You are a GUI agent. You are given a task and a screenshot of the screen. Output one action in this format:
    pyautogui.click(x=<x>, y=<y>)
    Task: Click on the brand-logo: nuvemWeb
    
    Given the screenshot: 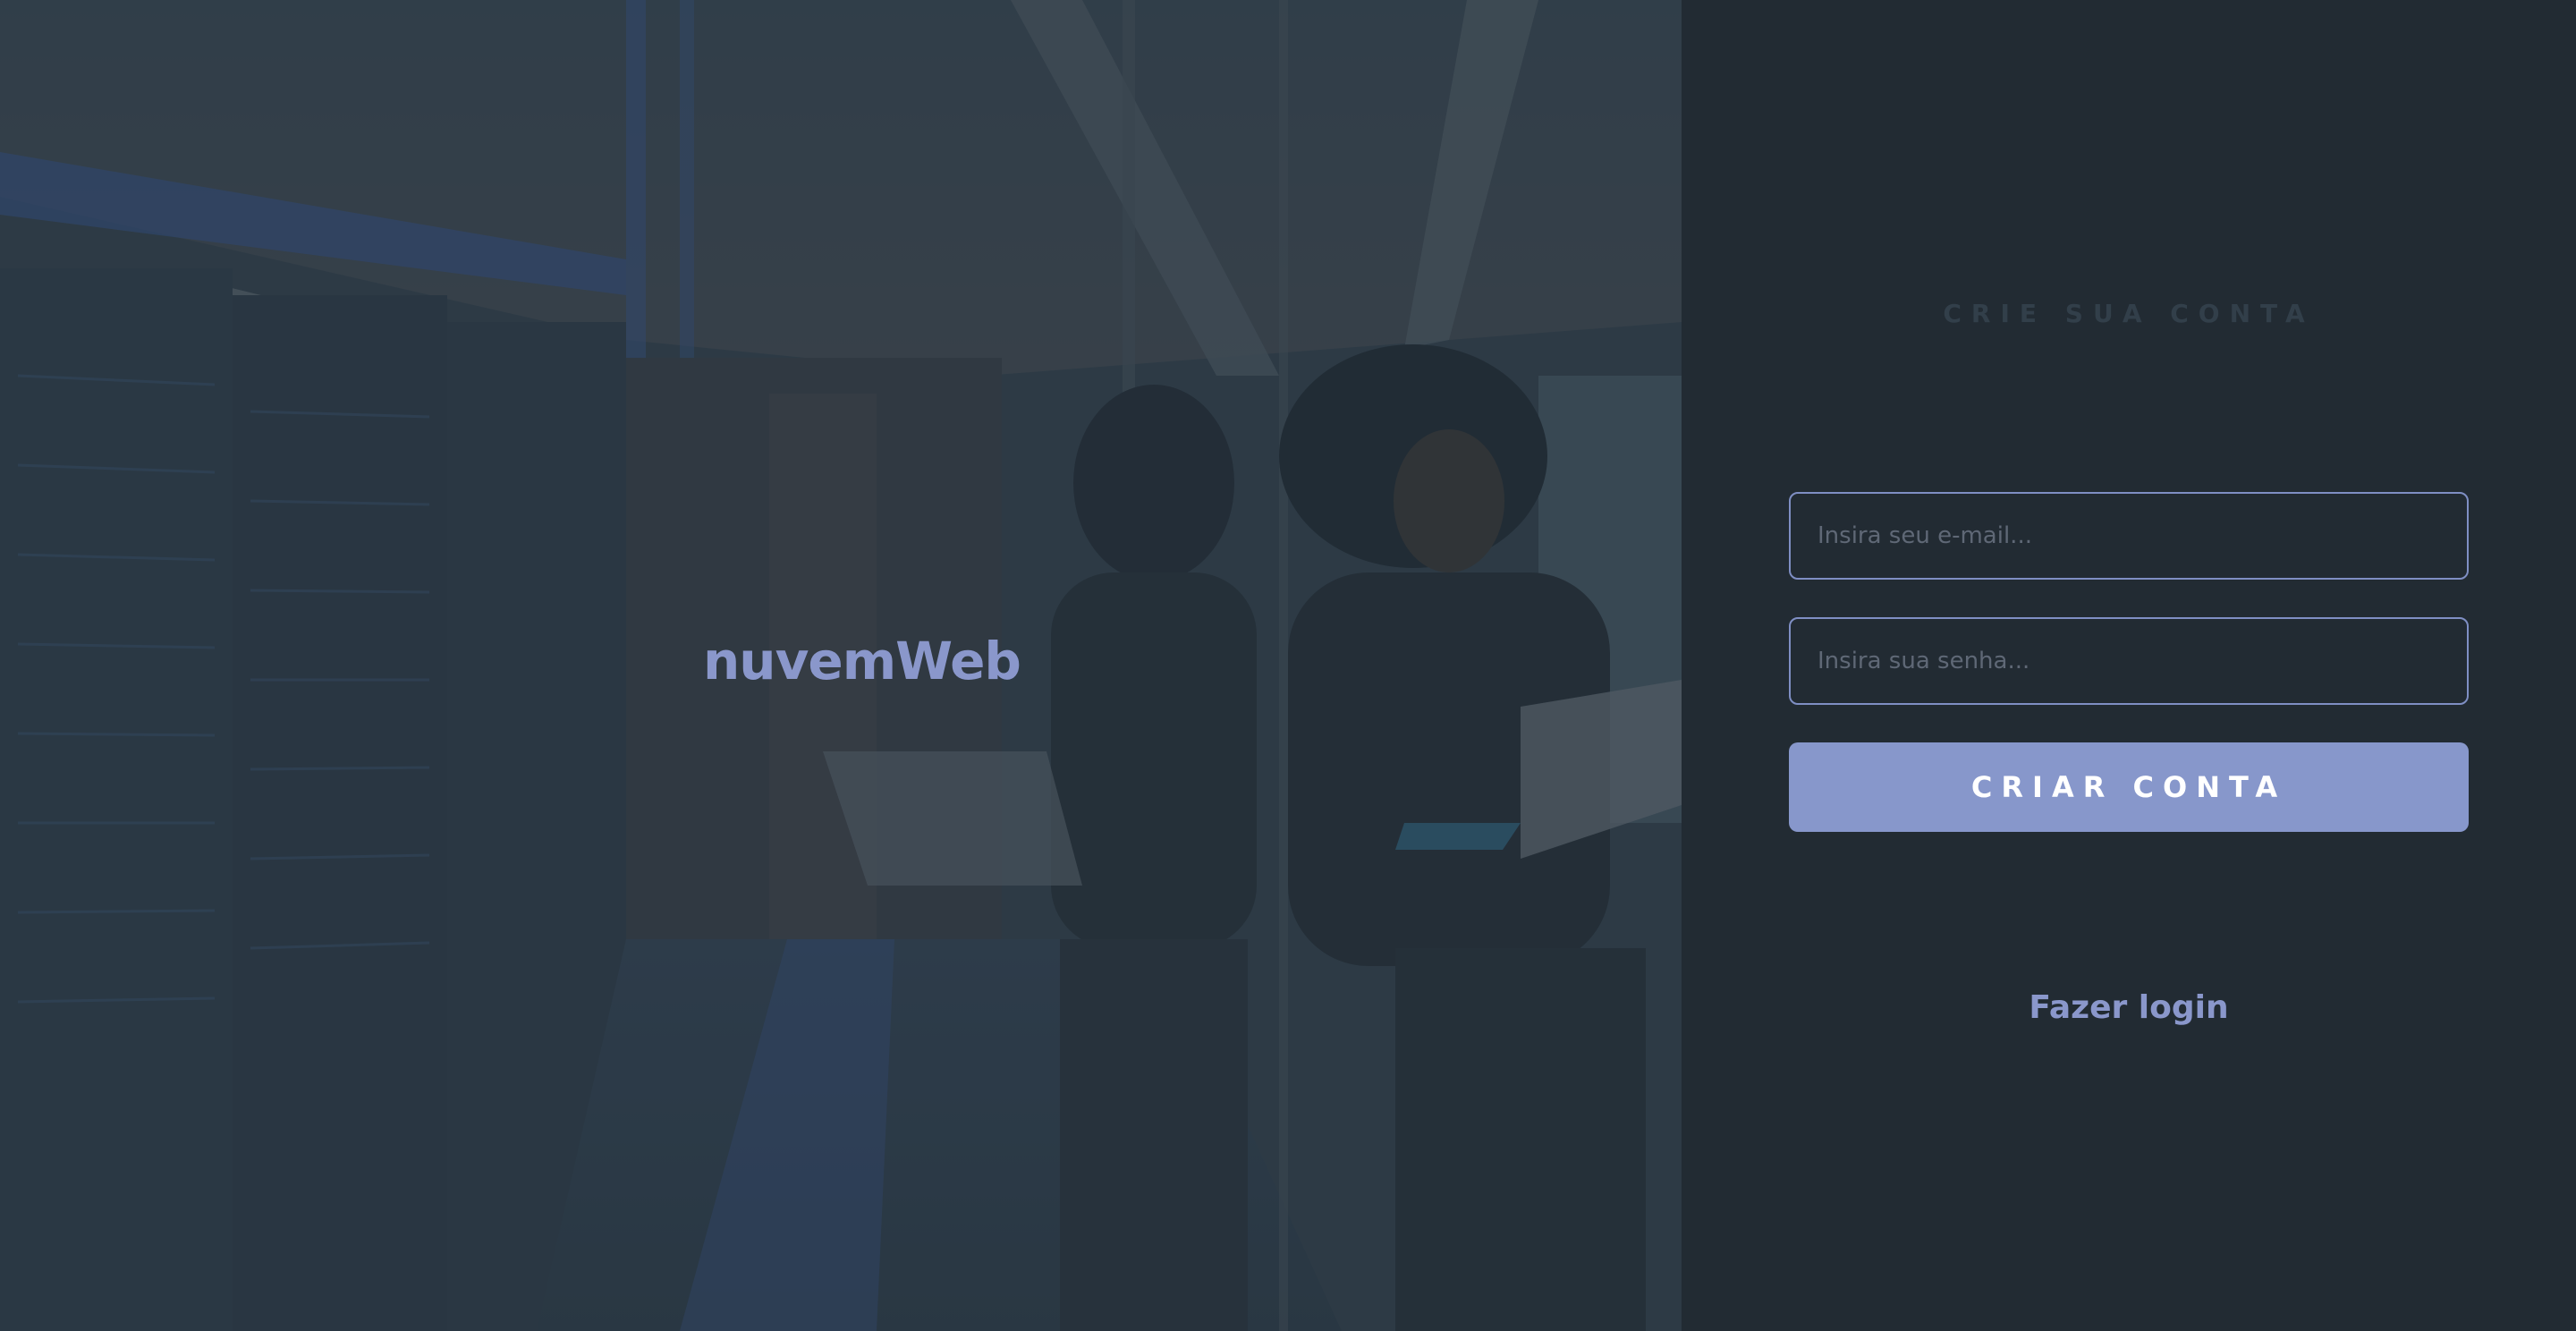 What is the action you would take?
    pyautogui.click(x=862, y=661)
    